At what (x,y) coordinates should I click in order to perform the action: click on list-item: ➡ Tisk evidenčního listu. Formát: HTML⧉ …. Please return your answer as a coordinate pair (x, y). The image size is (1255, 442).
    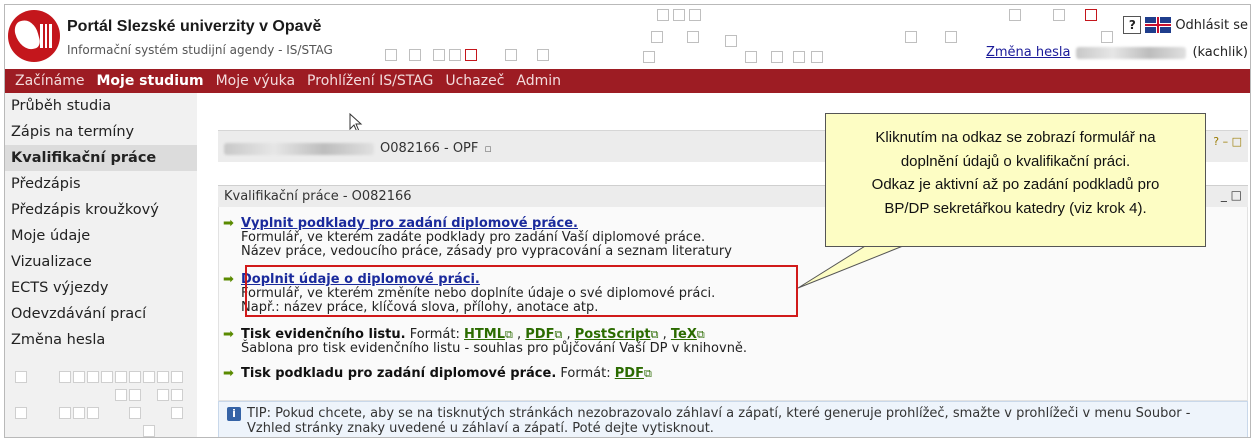
    Looking at the image, I should click on (485, 341).